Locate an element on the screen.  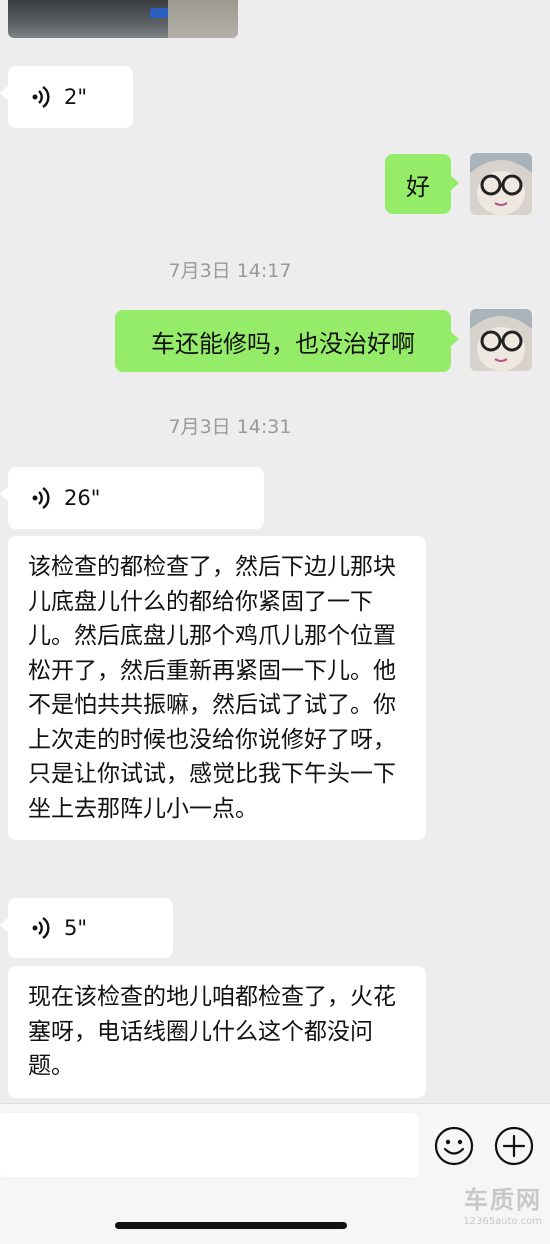
watermark-brand: 车质网 is located at coordinates (503, 1200).